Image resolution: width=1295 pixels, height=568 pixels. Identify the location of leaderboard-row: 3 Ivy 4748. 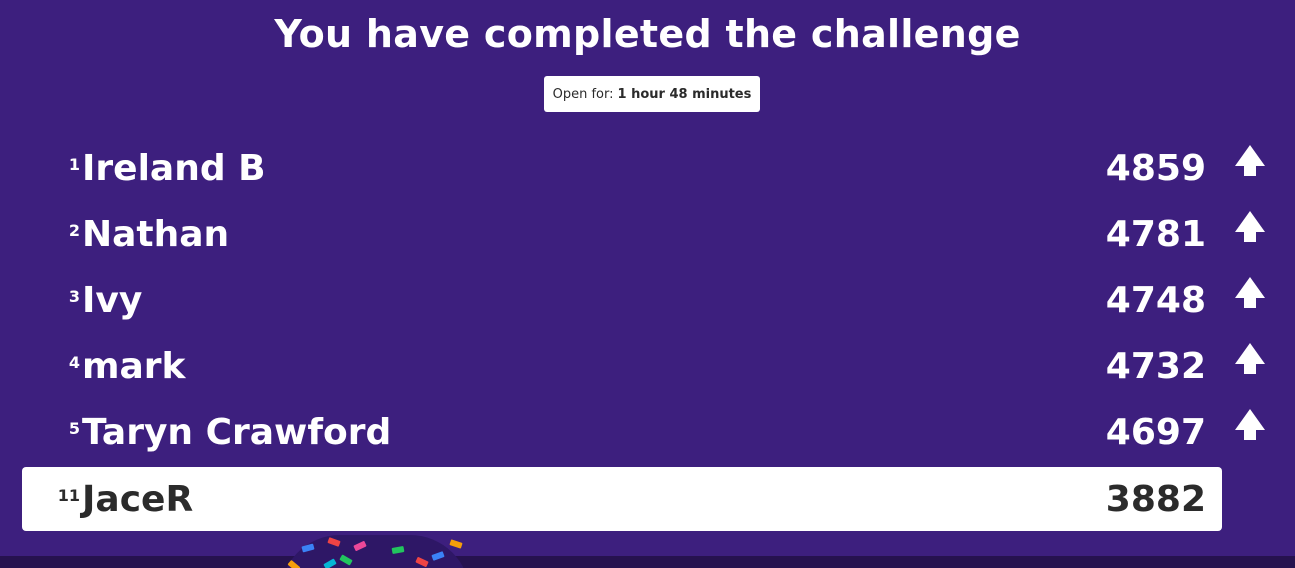
(622, 300).